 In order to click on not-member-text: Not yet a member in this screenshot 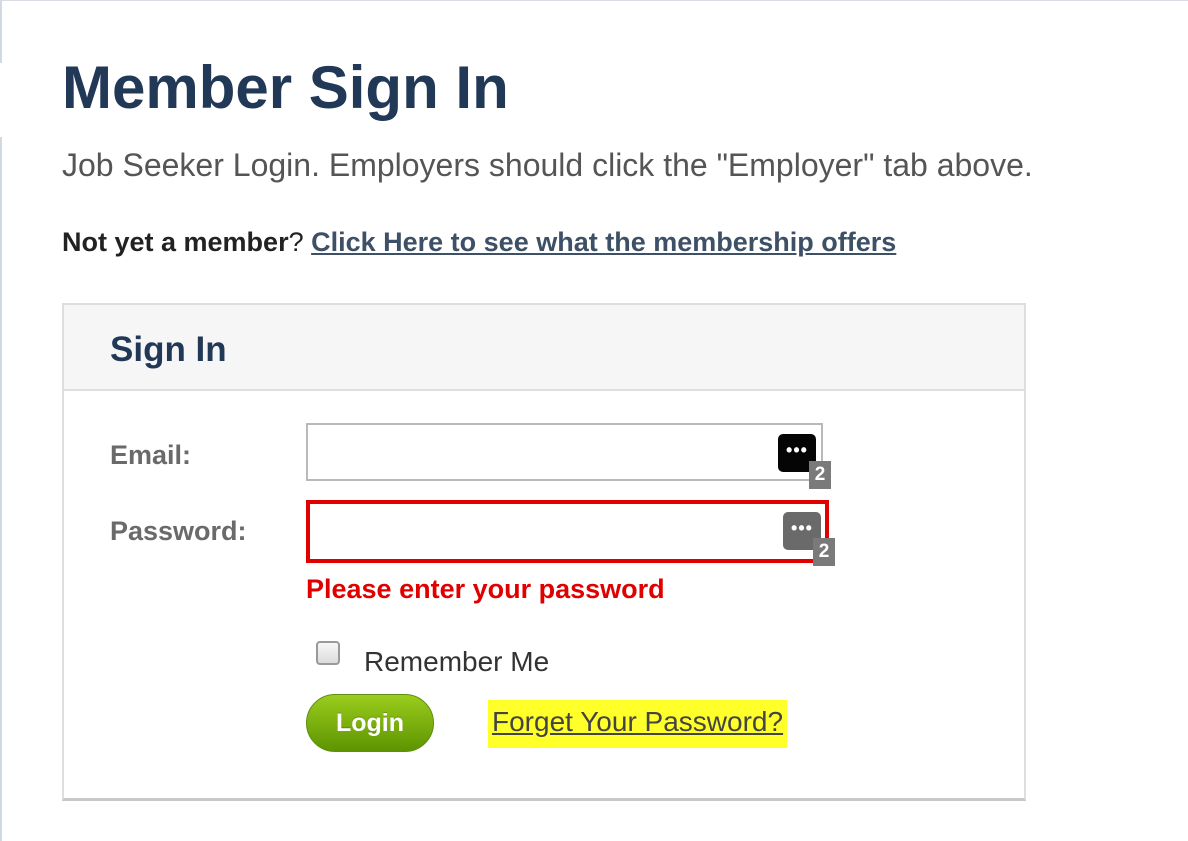, I will do `click(175, 242)`.